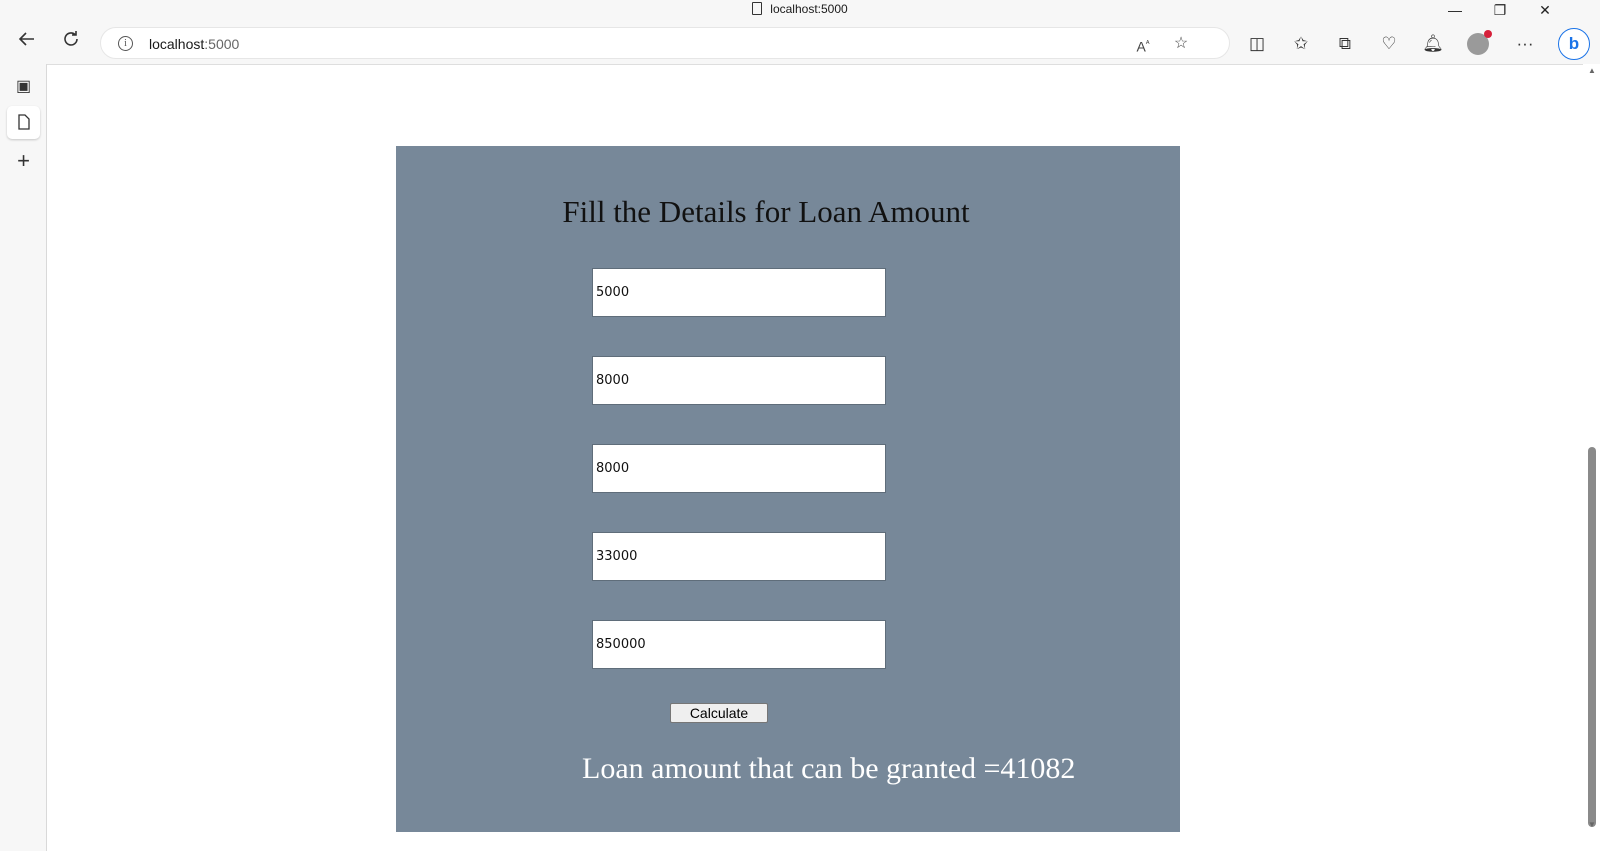 Image resolution: width=1600 pixels, height=851 pixels. I want to click on notifications-bell-icon: 🔔︎, so click(1433, 44).